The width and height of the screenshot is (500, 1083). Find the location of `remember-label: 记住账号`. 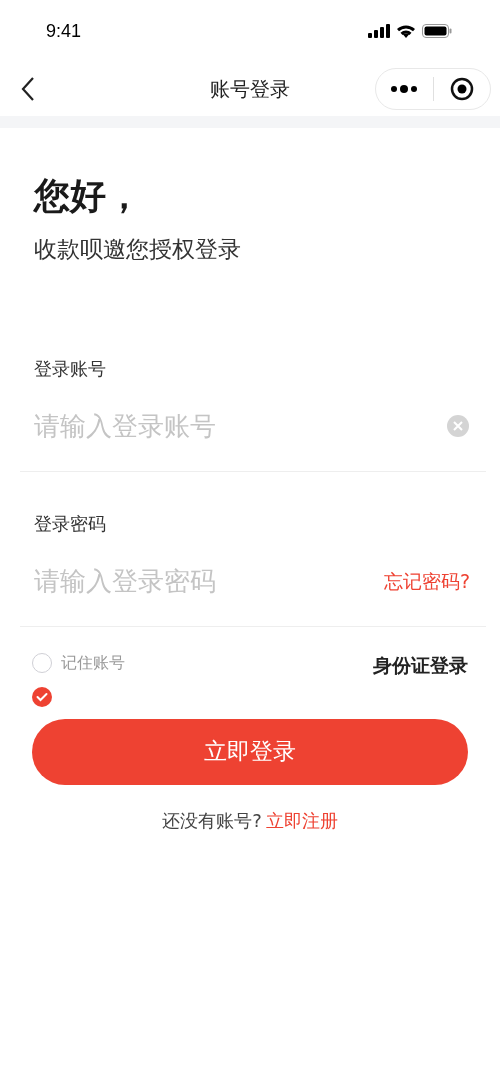

remember-label: 记住账号 is located at coordinates (93, 662).